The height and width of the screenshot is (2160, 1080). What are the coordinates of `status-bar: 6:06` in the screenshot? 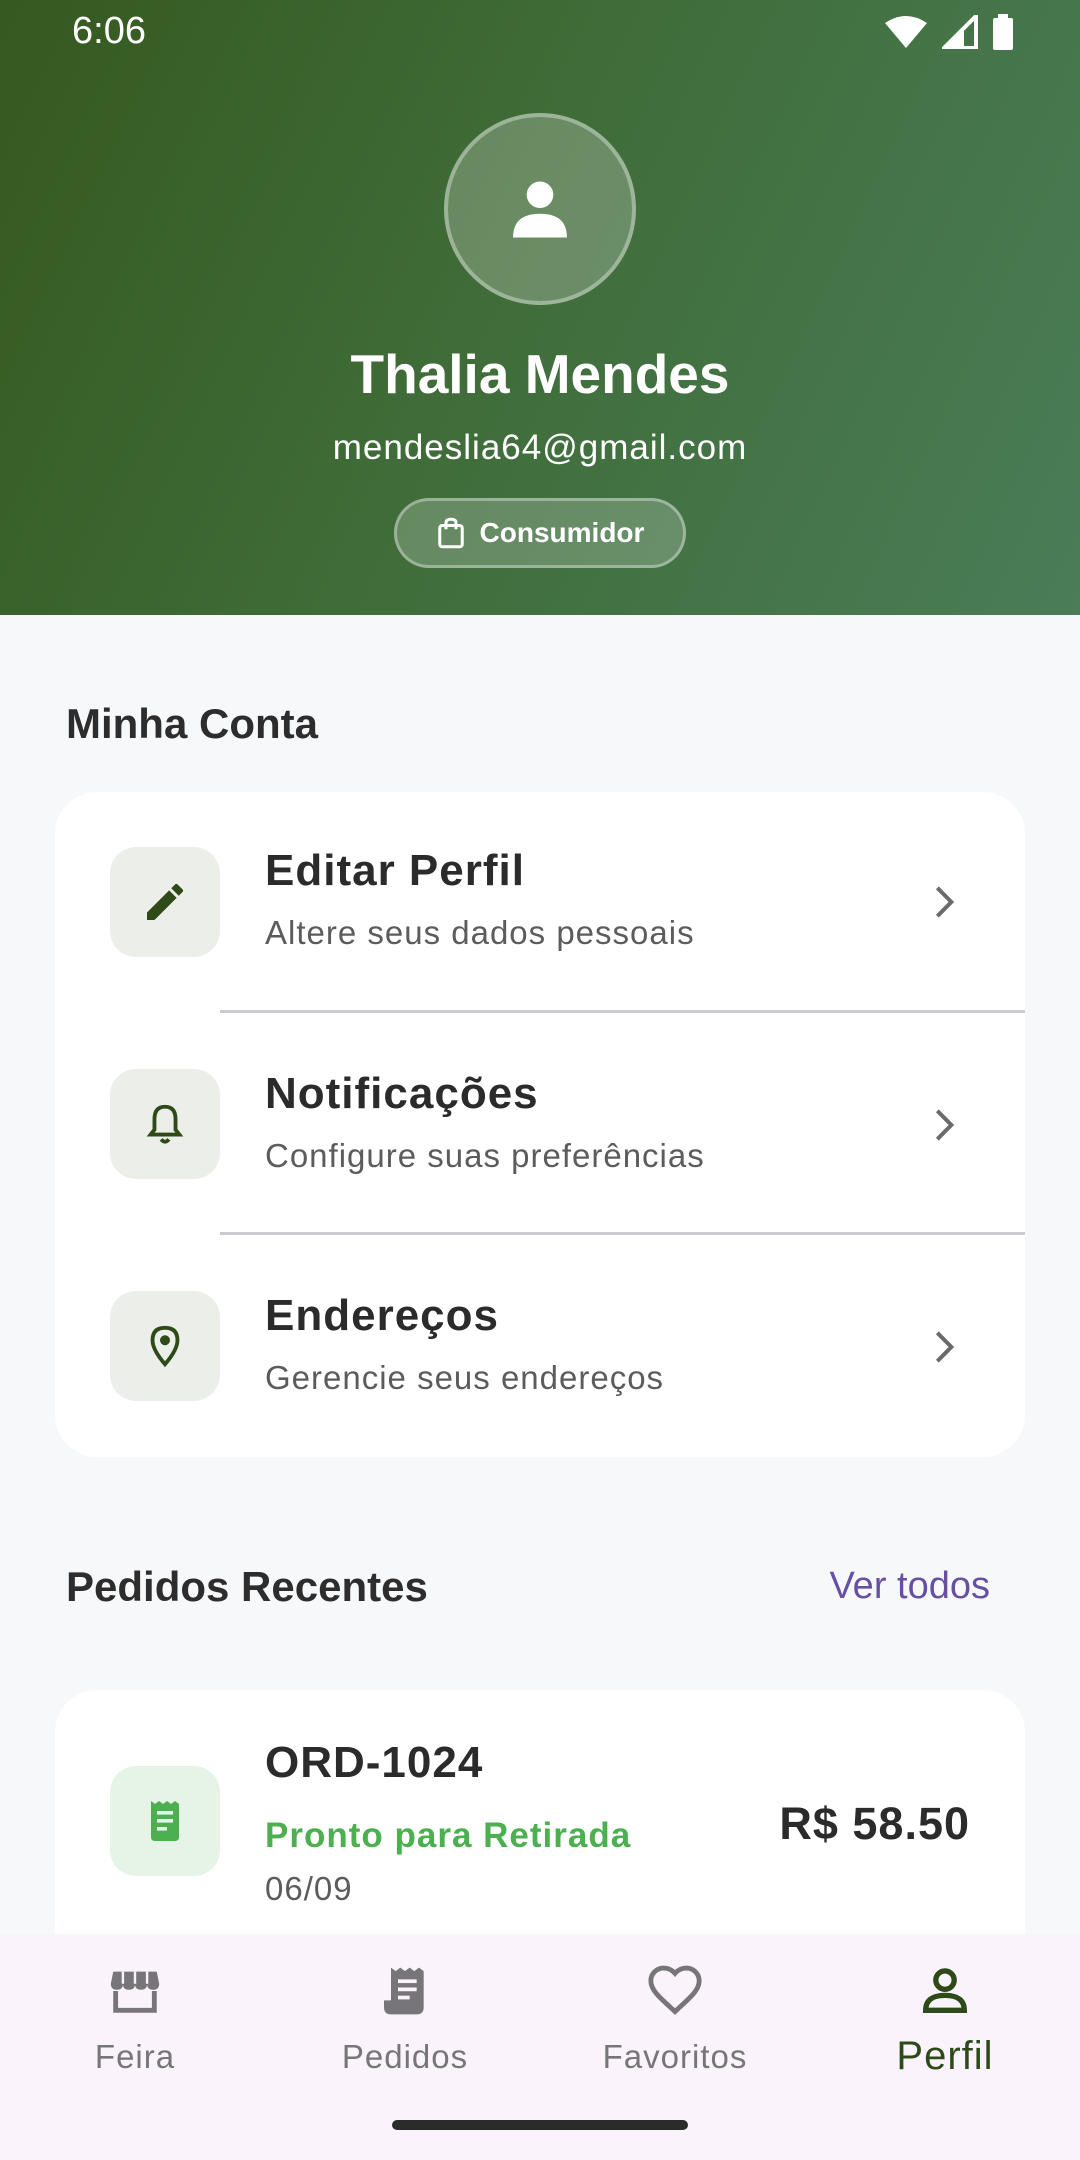 It's located at (540, 32).